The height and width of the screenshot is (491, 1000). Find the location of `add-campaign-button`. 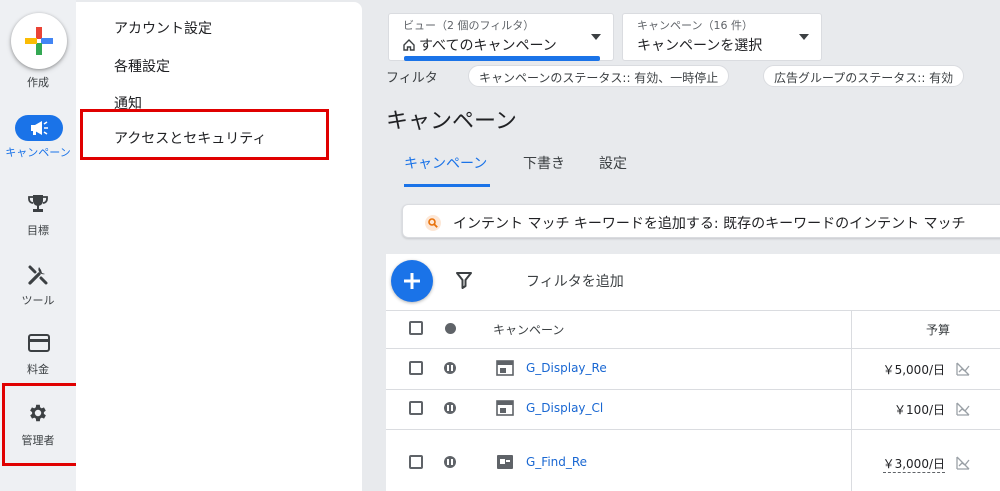

add-campaign-button is located at coordinates (412, 281).